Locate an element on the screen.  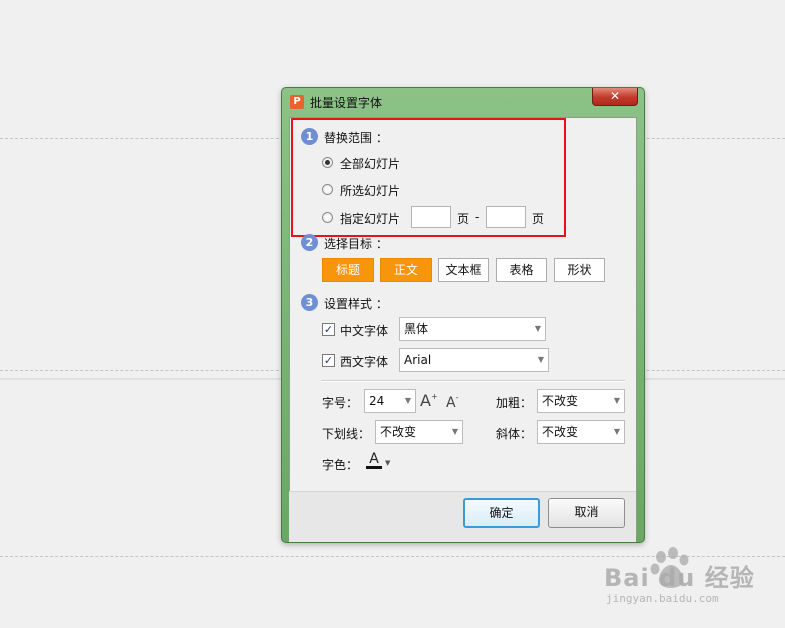
dialog-title-bar: P 批量设置字体 ✕ is located at coordinates (463, 102).